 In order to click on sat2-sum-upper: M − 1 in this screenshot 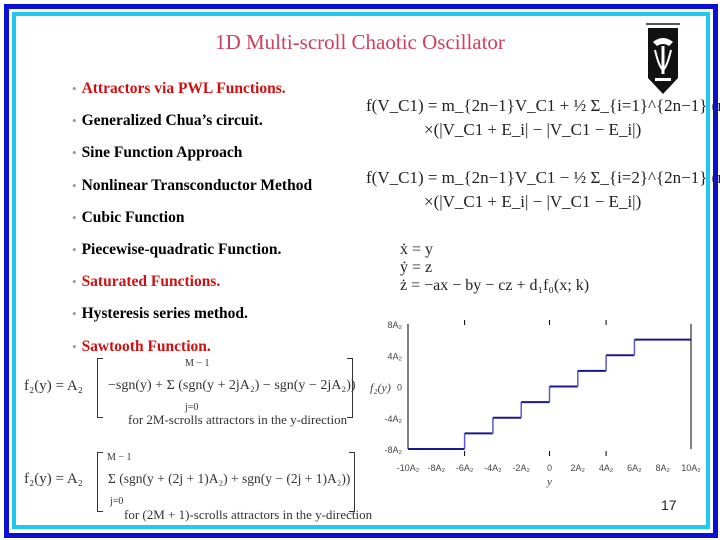, I will do `click(119, 457)`.